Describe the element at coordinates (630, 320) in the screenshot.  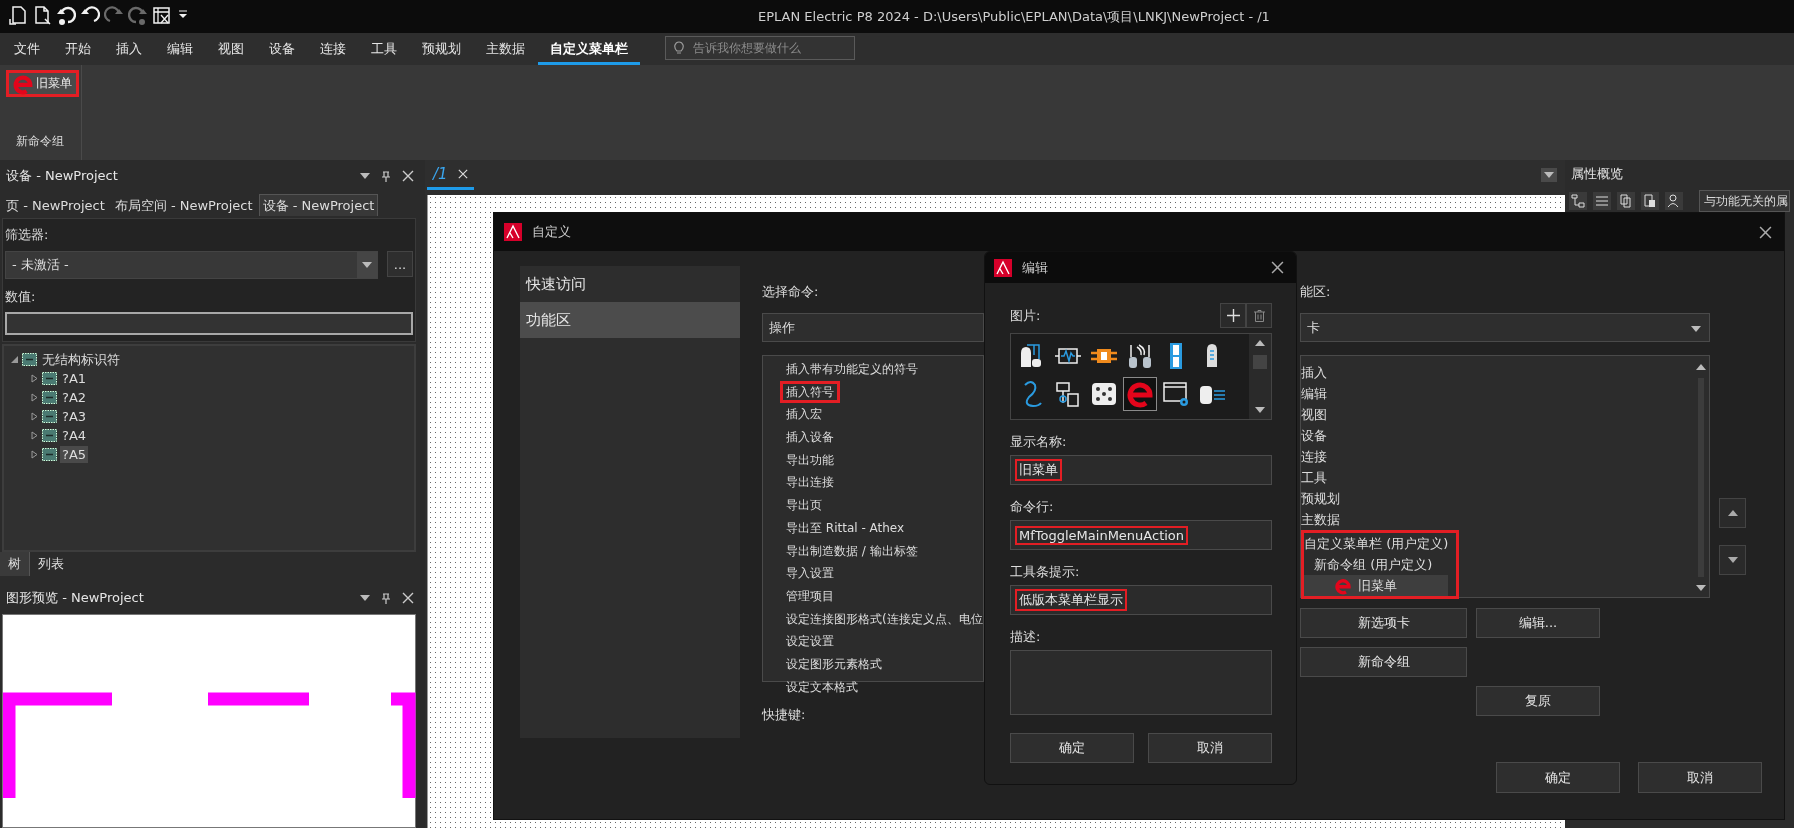
I see `nav-item: 功能区` at that location.